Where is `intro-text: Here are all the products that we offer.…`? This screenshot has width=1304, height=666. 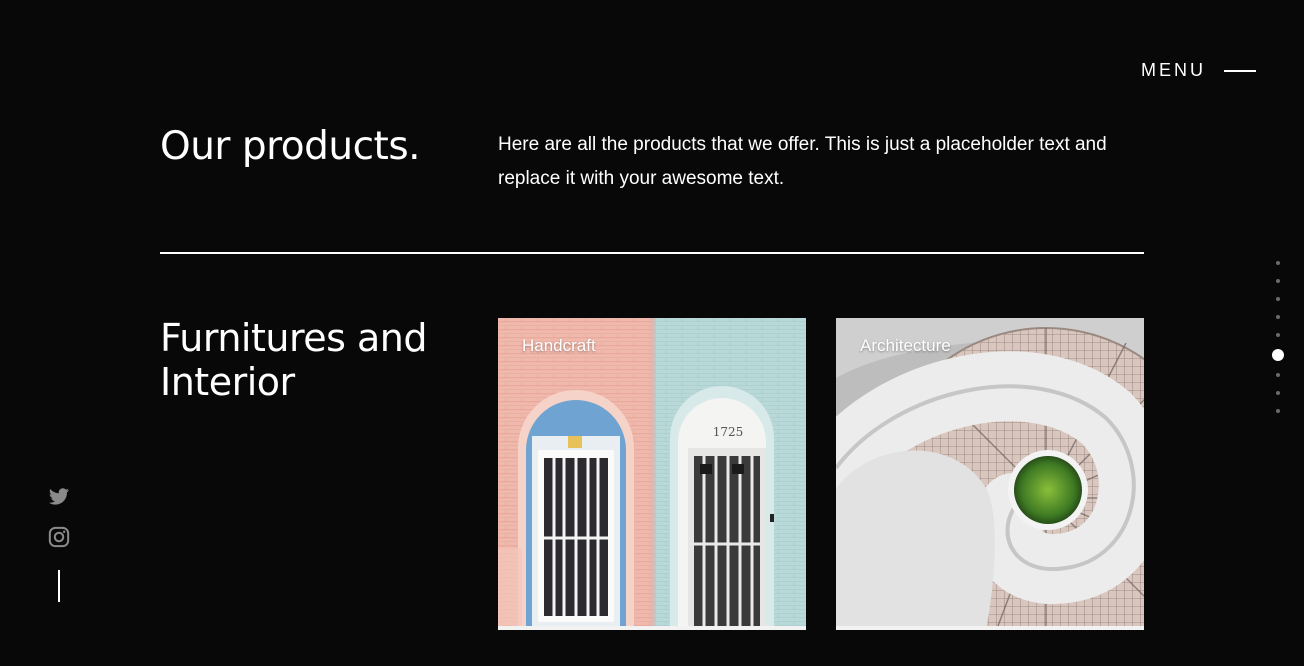
intro-text: Here are all the products that we offer.… is located at coordinates (802, 161).